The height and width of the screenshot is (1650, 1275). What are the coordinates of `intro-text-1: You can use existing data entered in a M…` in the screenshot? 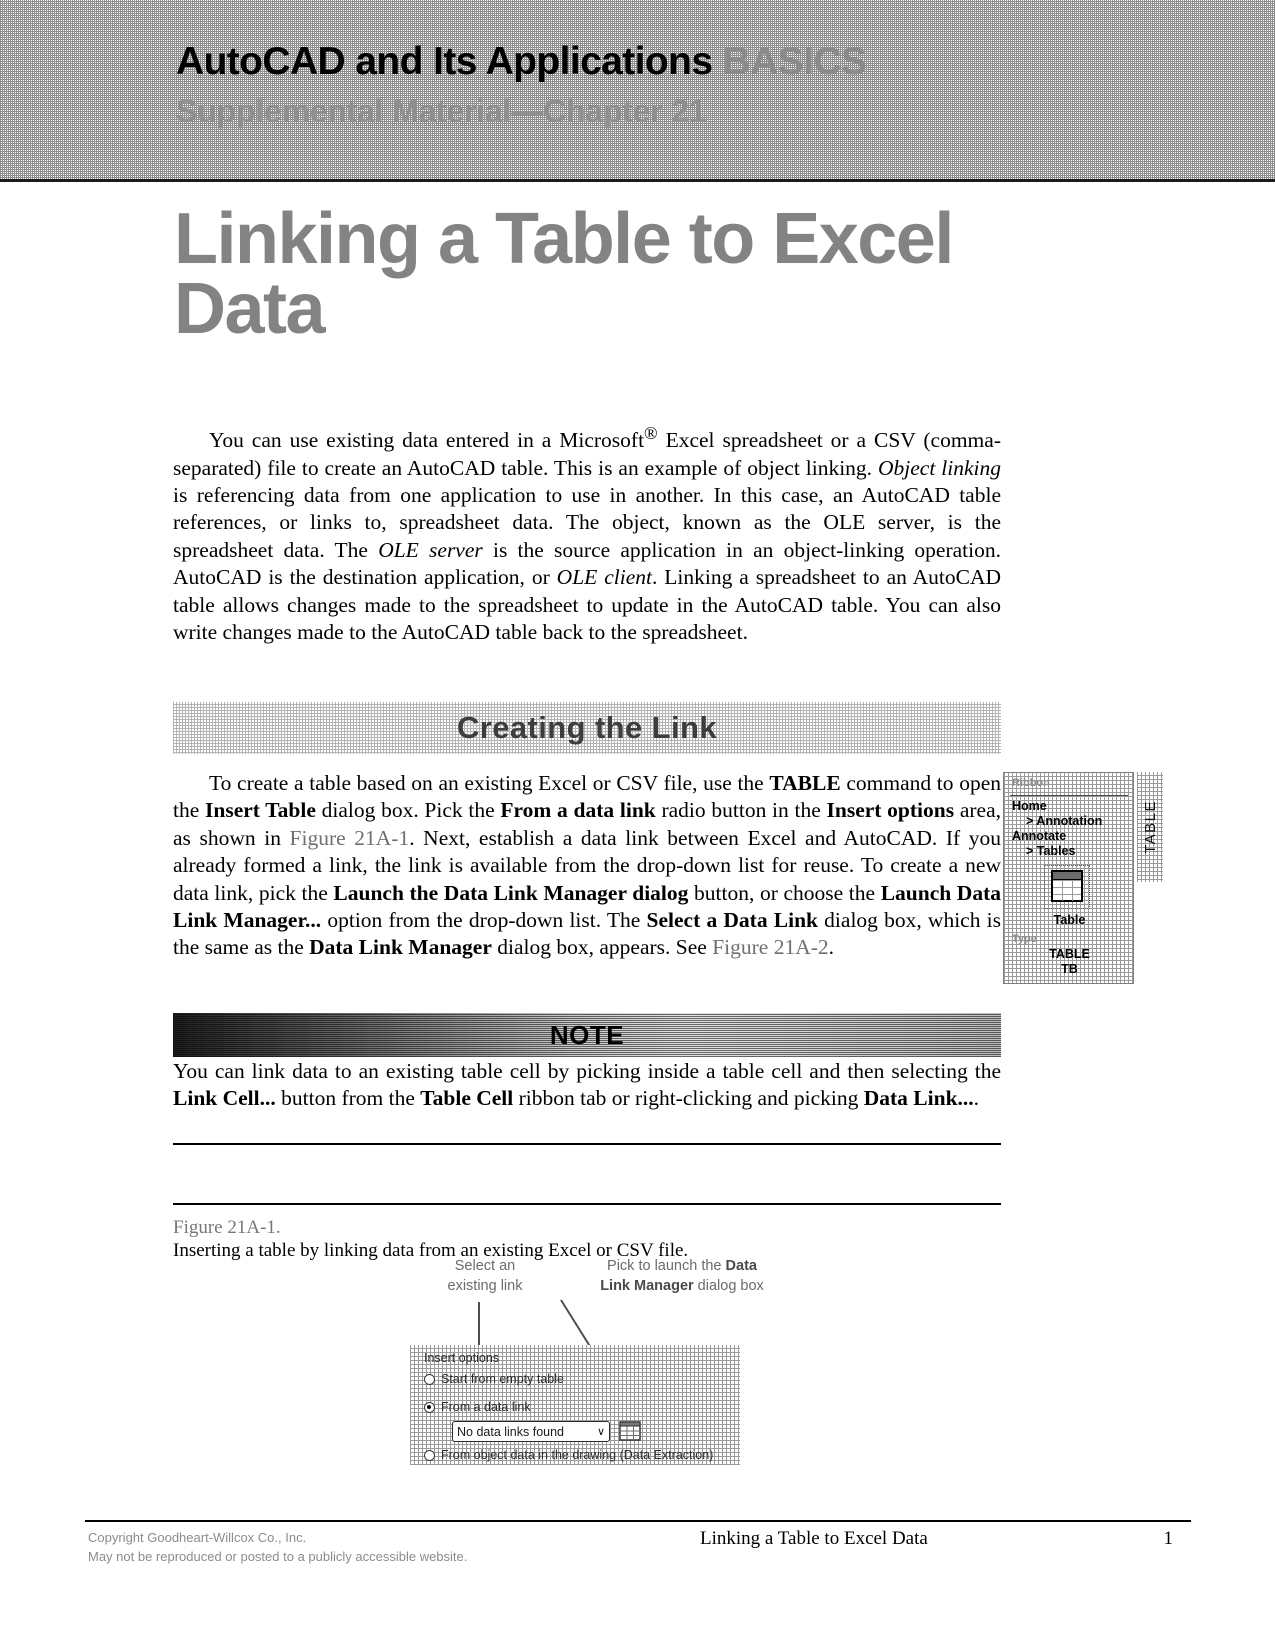 It's located at (427, 440).